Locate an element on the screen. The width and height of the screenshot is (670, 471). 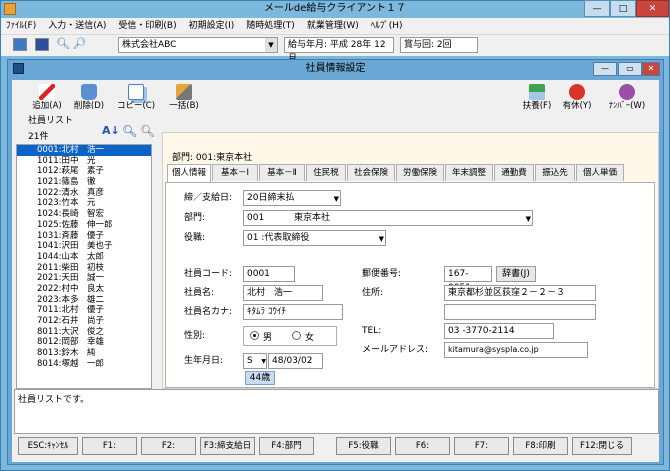
list-item: 2022:村中 良太 is located at coordinates (84, 289).